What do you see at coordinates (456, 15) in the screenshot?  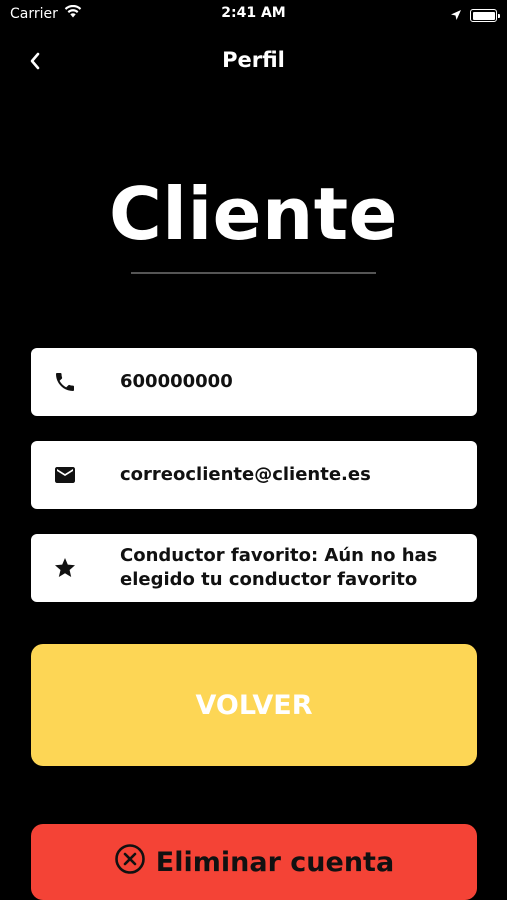 I see `location-arrow-icon` at bounding box center [456, 15].